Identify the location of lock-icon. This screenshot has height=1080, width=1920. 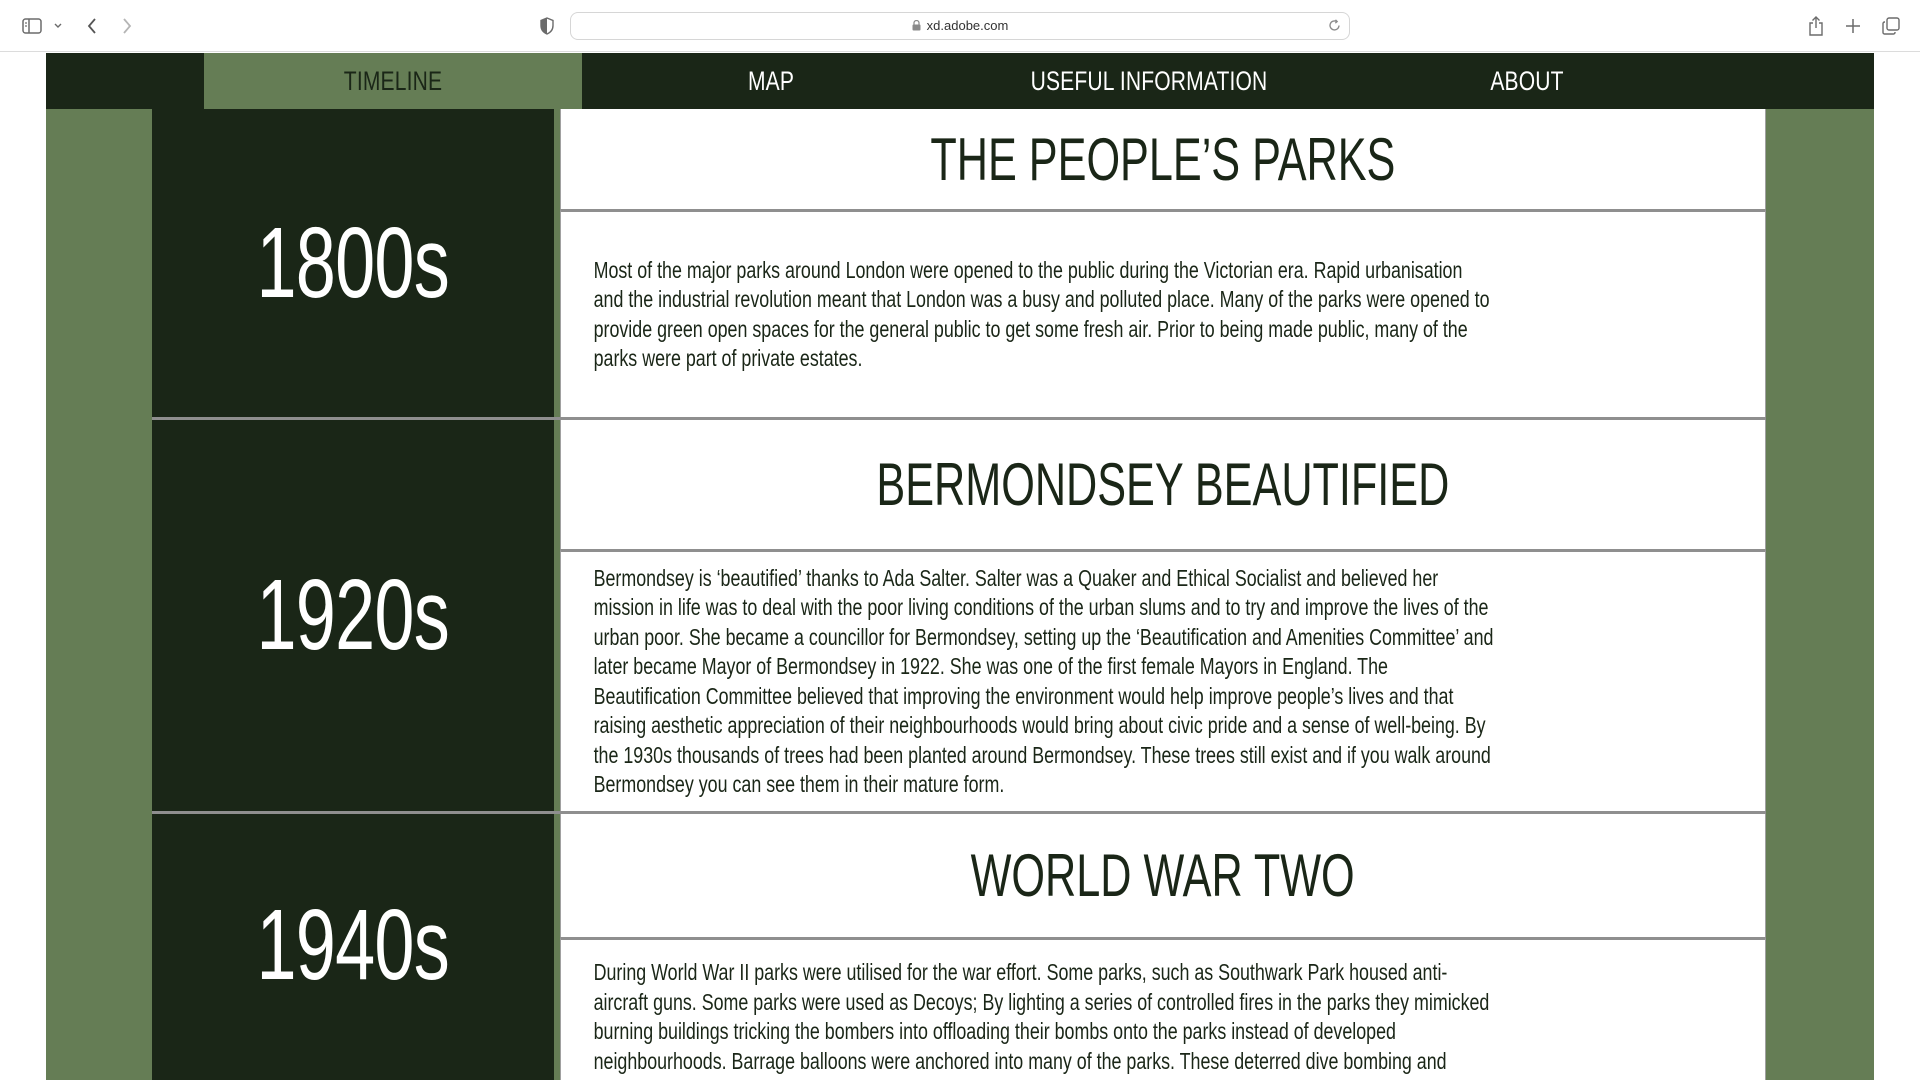
(916, 27).